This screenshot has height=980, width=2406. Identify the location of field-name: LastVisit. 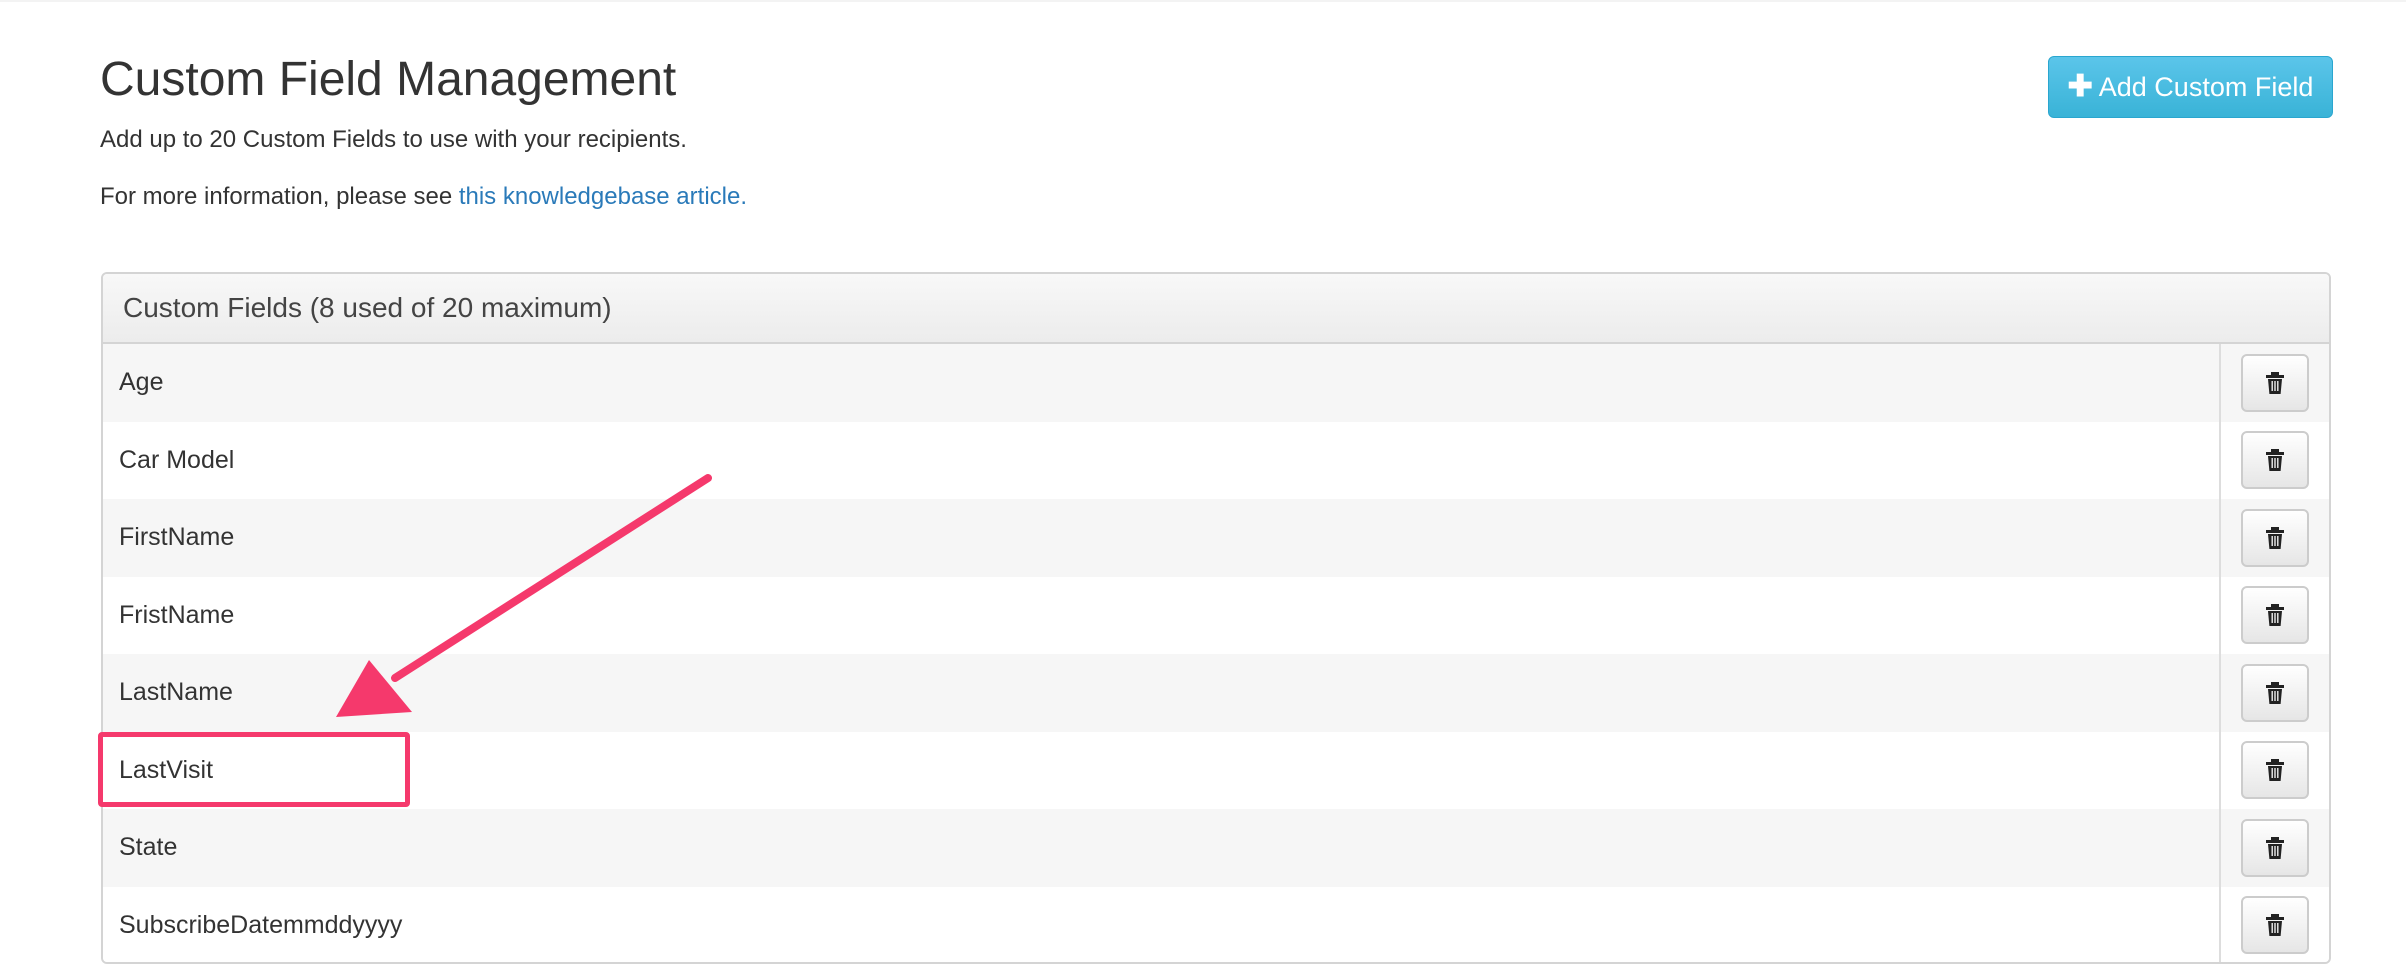
(166, 769).